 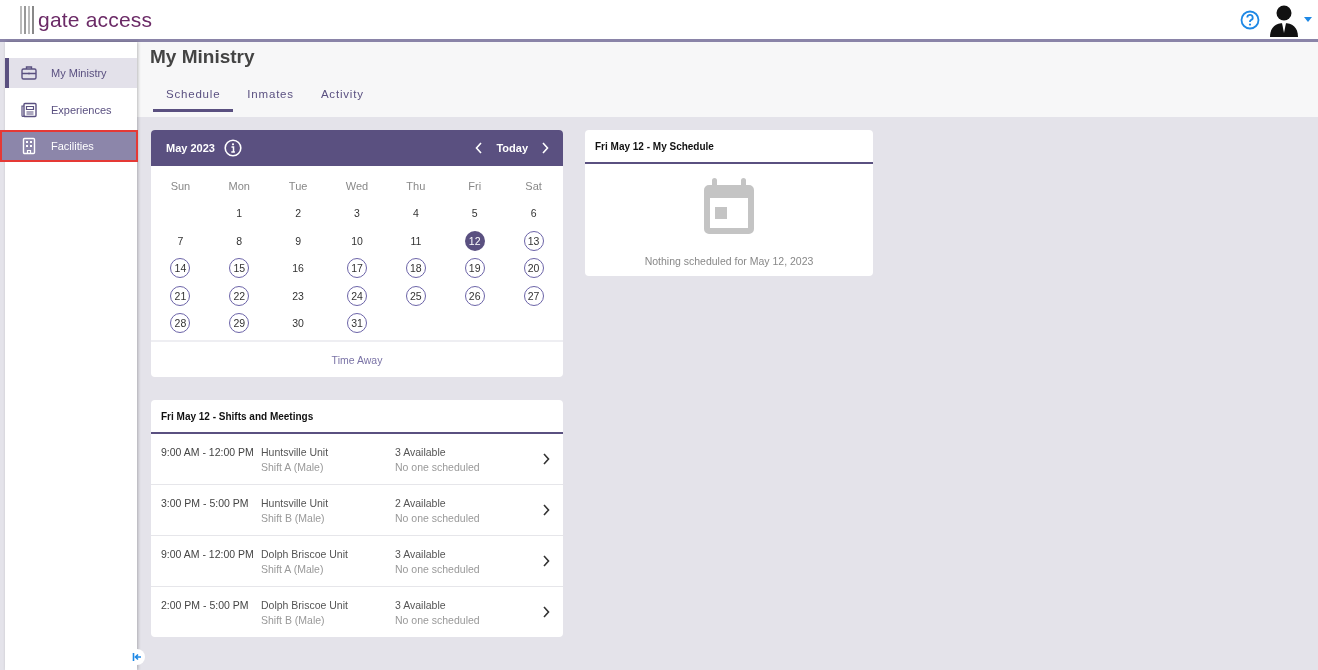 I want to click on time-away-link: Time Away, so click(x=357, y=359).